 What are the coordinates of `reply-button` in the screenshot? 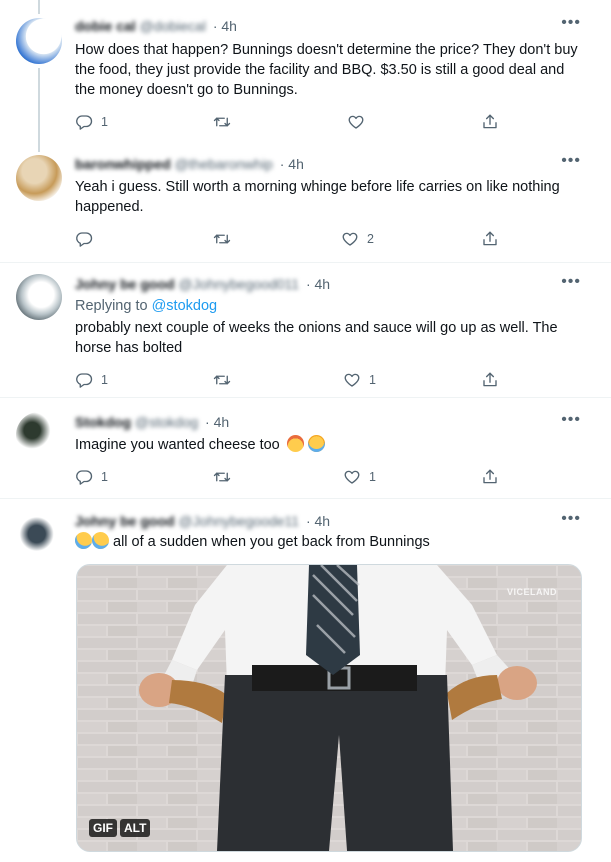 It's located at (88, 239).